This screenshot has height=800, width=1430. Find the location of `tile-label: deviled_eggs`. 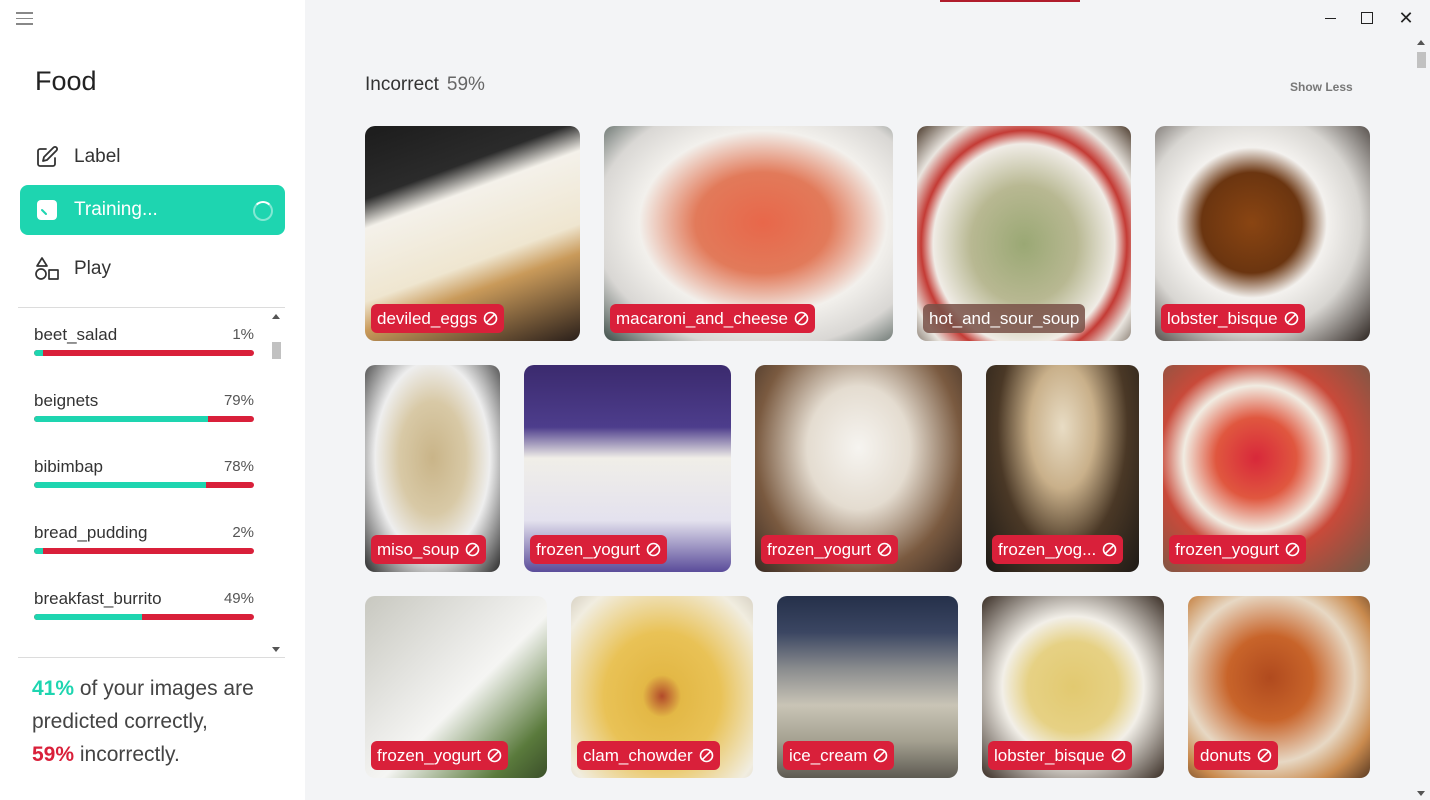

tile-label: deviled_eggs is located at coordinates (427, 318).